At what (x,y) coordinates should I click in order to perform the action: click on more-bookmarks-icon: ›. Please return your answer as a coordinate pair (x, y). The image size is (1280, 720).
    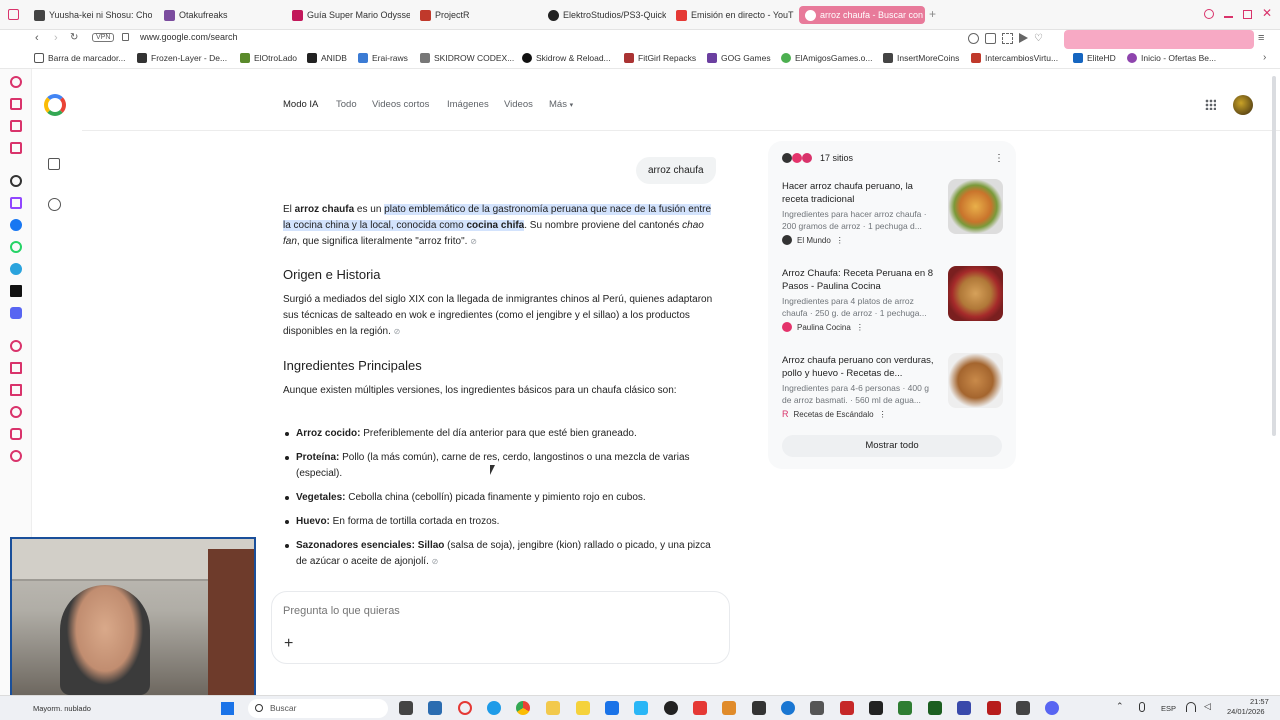
    Looking at the image, I should click on (1264, 57).